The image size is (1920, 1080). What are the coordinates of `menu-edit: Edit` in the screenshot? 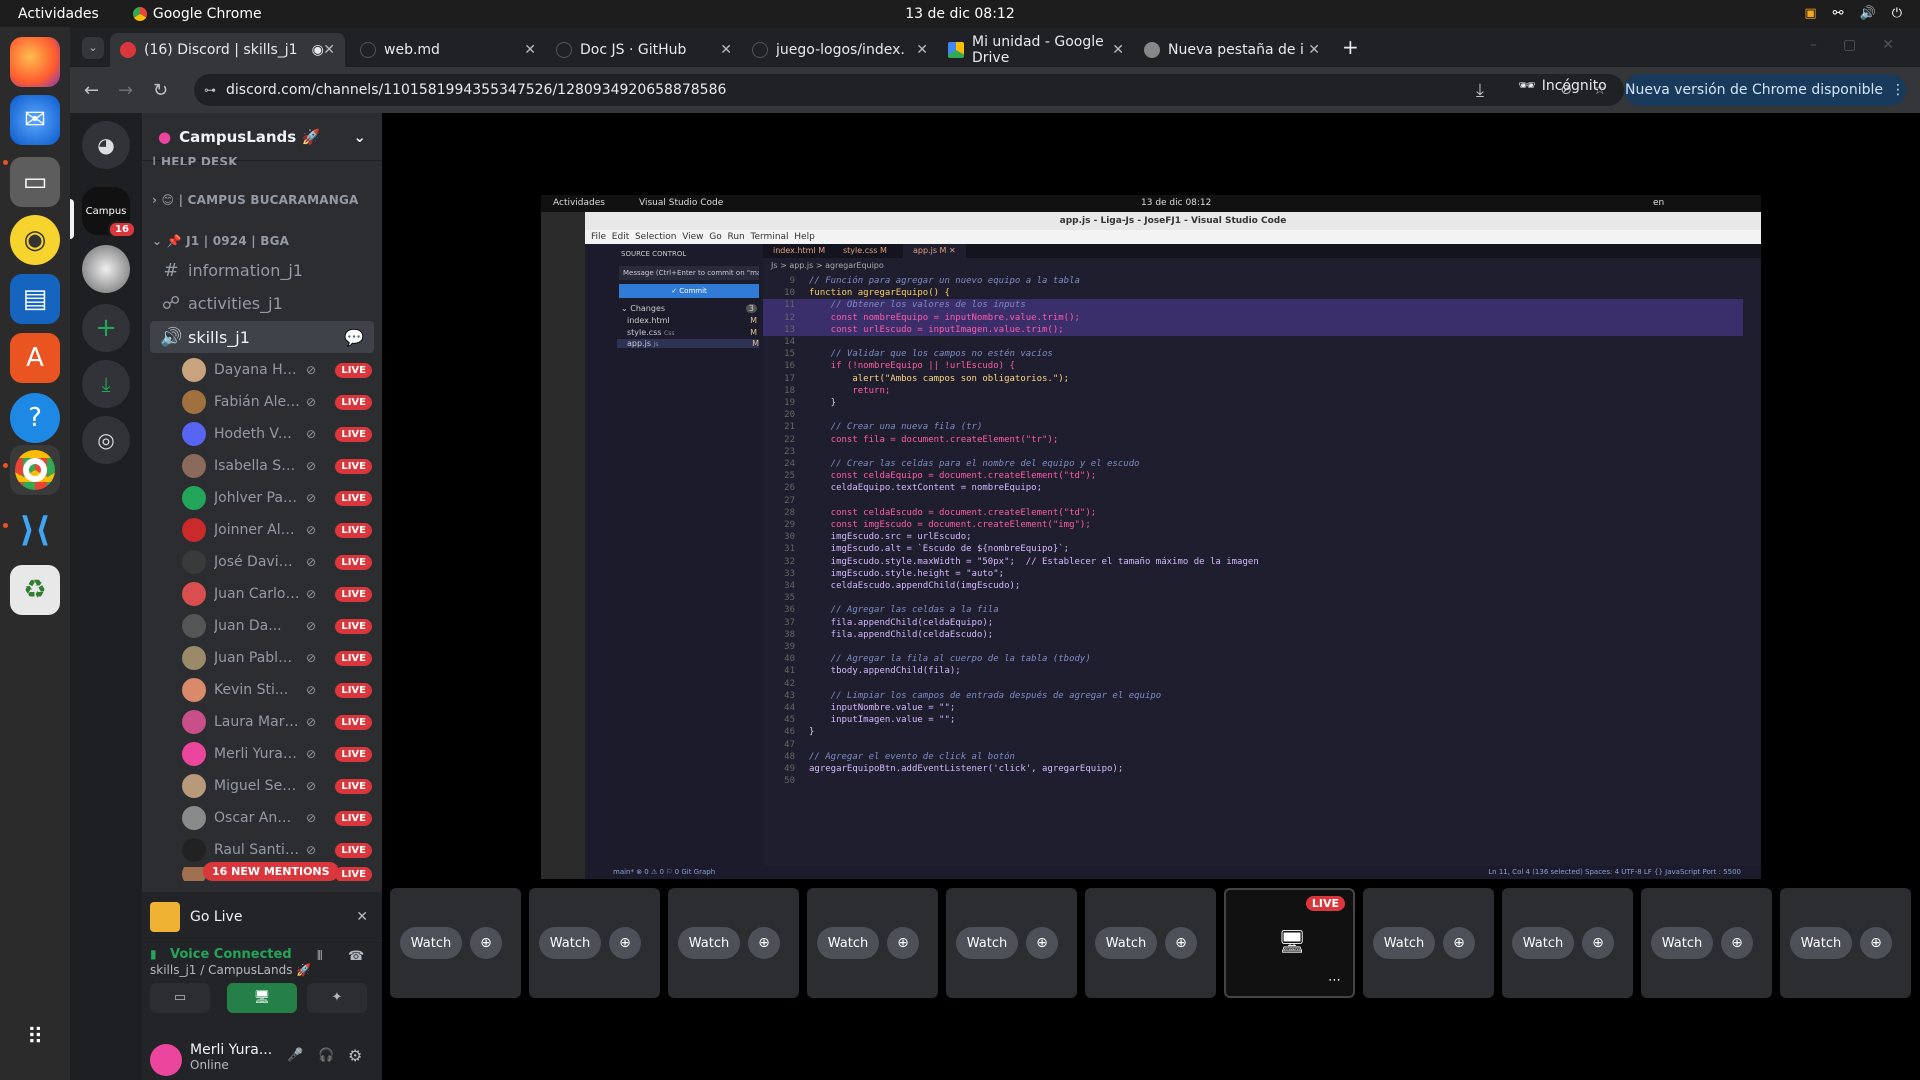 It's located at (620, 237).